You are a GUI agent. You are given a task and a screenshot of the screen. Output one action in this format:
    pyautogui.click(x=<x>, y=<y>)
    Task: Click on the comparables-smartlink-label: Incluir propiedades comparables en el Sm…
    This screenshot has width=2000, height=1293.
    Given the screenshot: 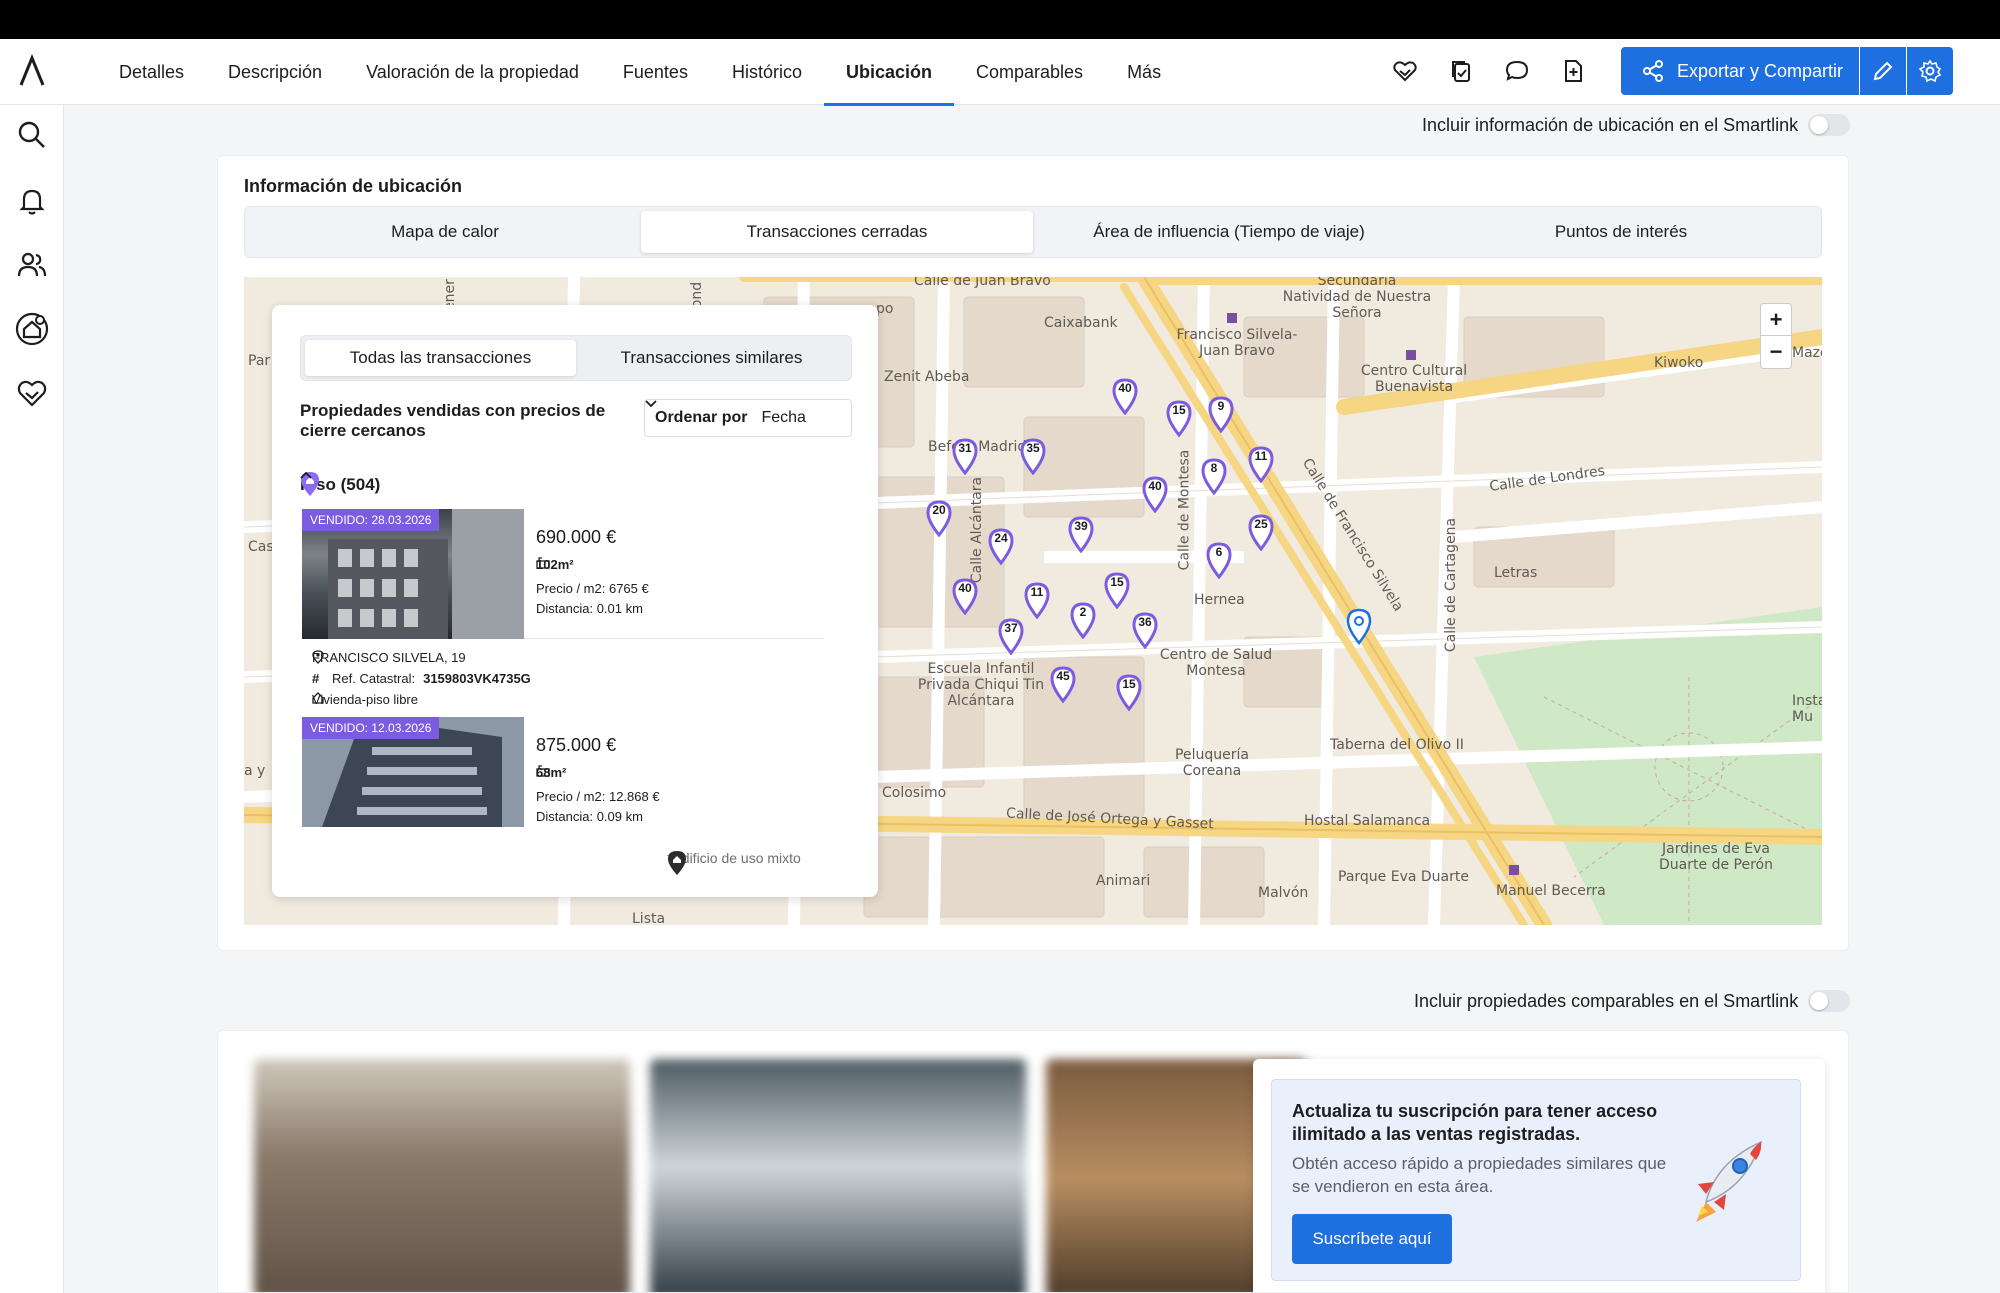 What is the action you would take?
    pyautogui.click(x=1606, y=1000)
    